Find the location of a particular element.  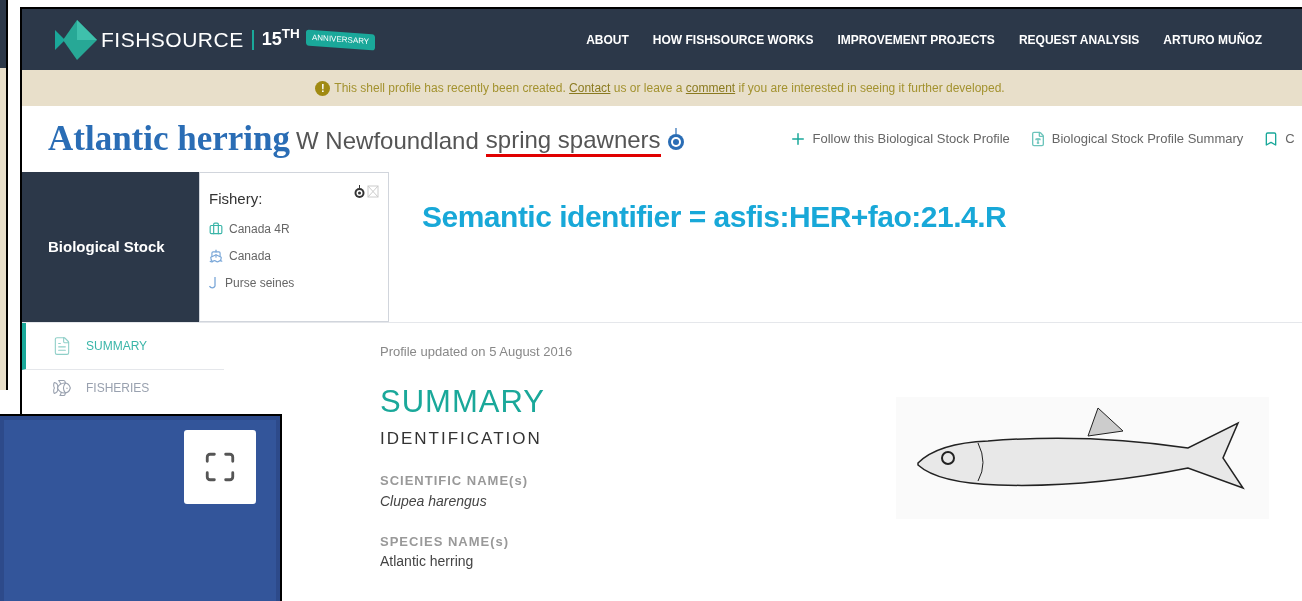

field-value: Atlantic herring is located at coordinates (427, 561).